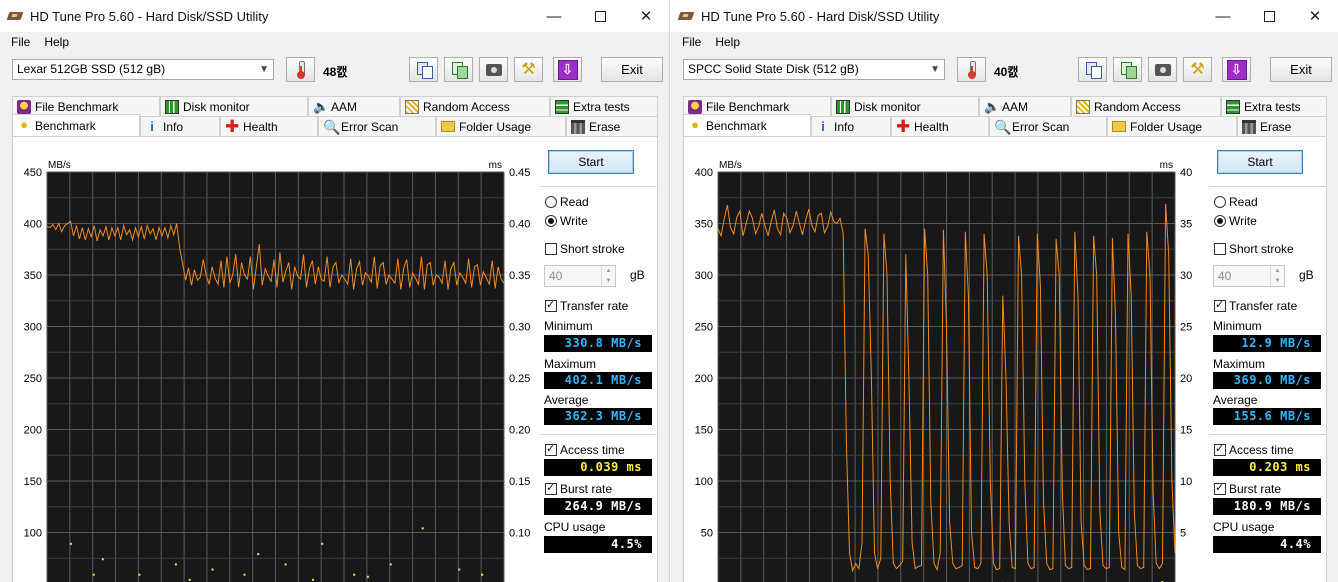 The width and height of the screenshot is (1338, 582). What do you see at coordinates (598, 416) in the screenshot?
I see `average-value: 362.3 MB/s` at bounding box center [598, 416].